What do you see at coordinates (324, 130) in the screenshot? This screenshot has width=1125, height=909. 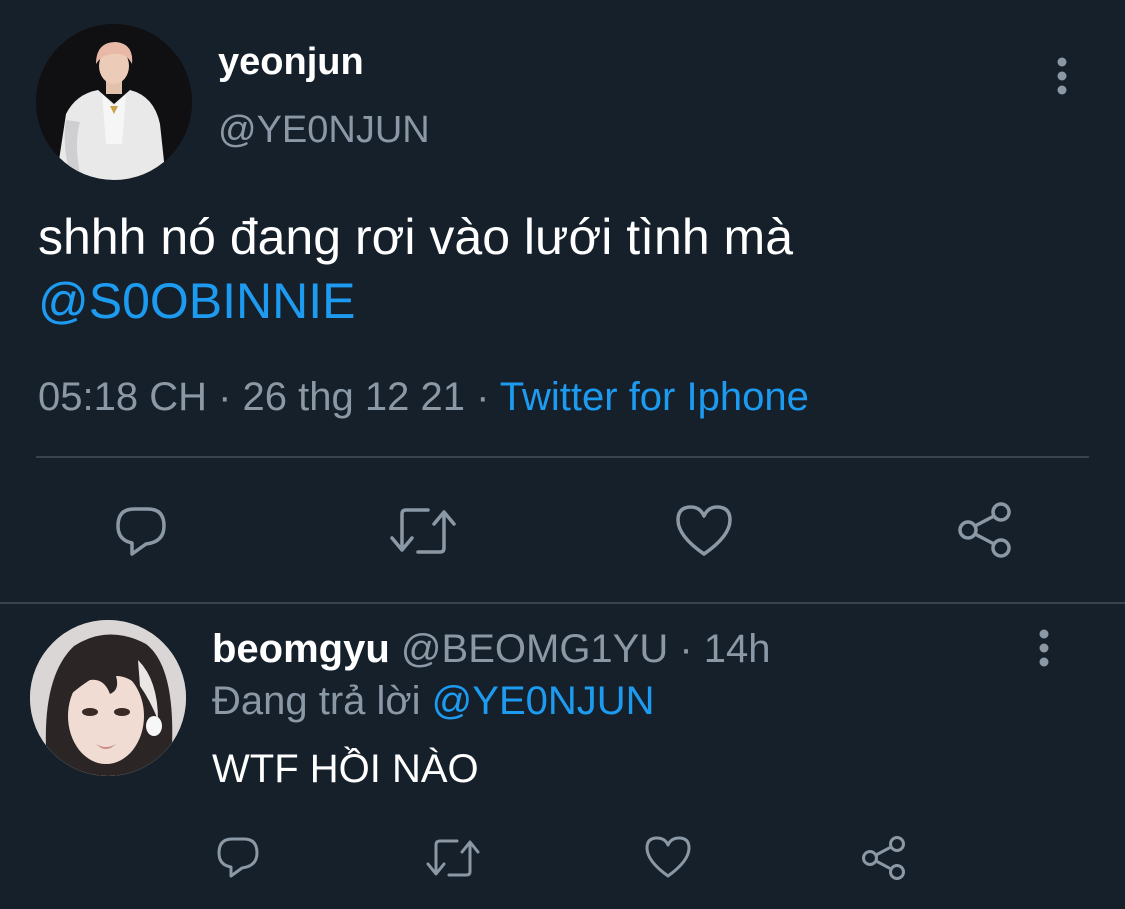 I see `user-handle: @YE0NJUN` at bounding box center [324, 130].